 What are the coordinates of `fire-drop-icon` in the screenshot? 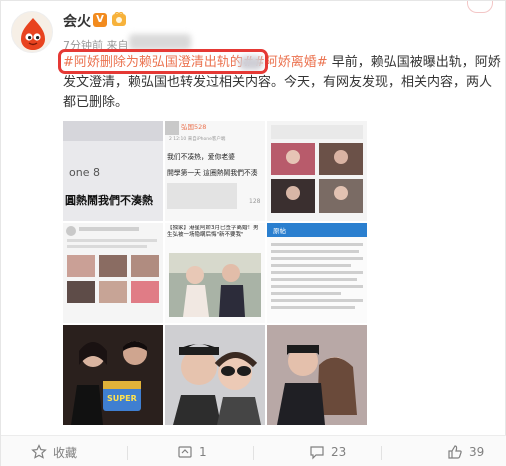 It's located at (33, 34).